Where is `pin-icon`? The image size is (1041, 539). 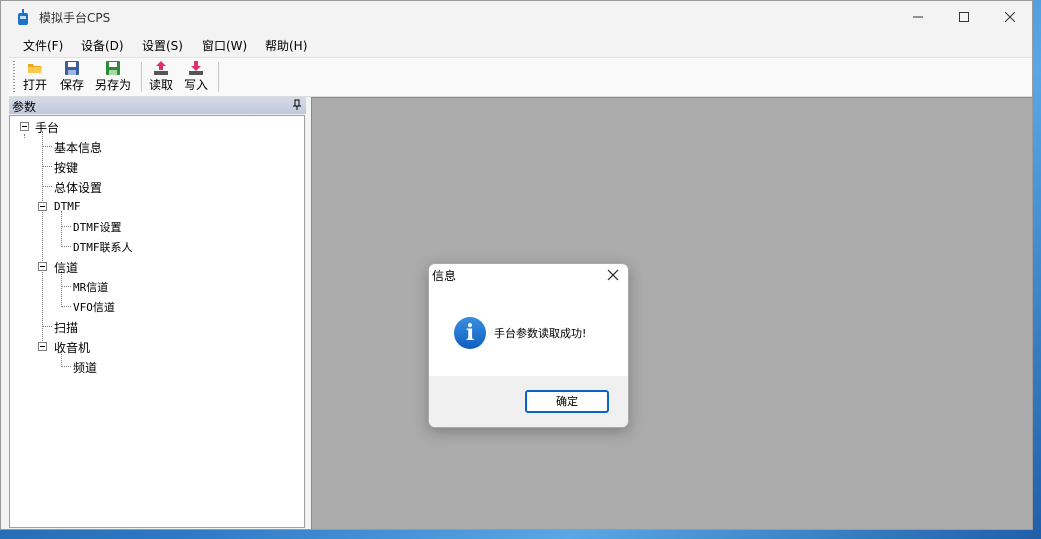 pin-icon is located at coordinates (297, 105).